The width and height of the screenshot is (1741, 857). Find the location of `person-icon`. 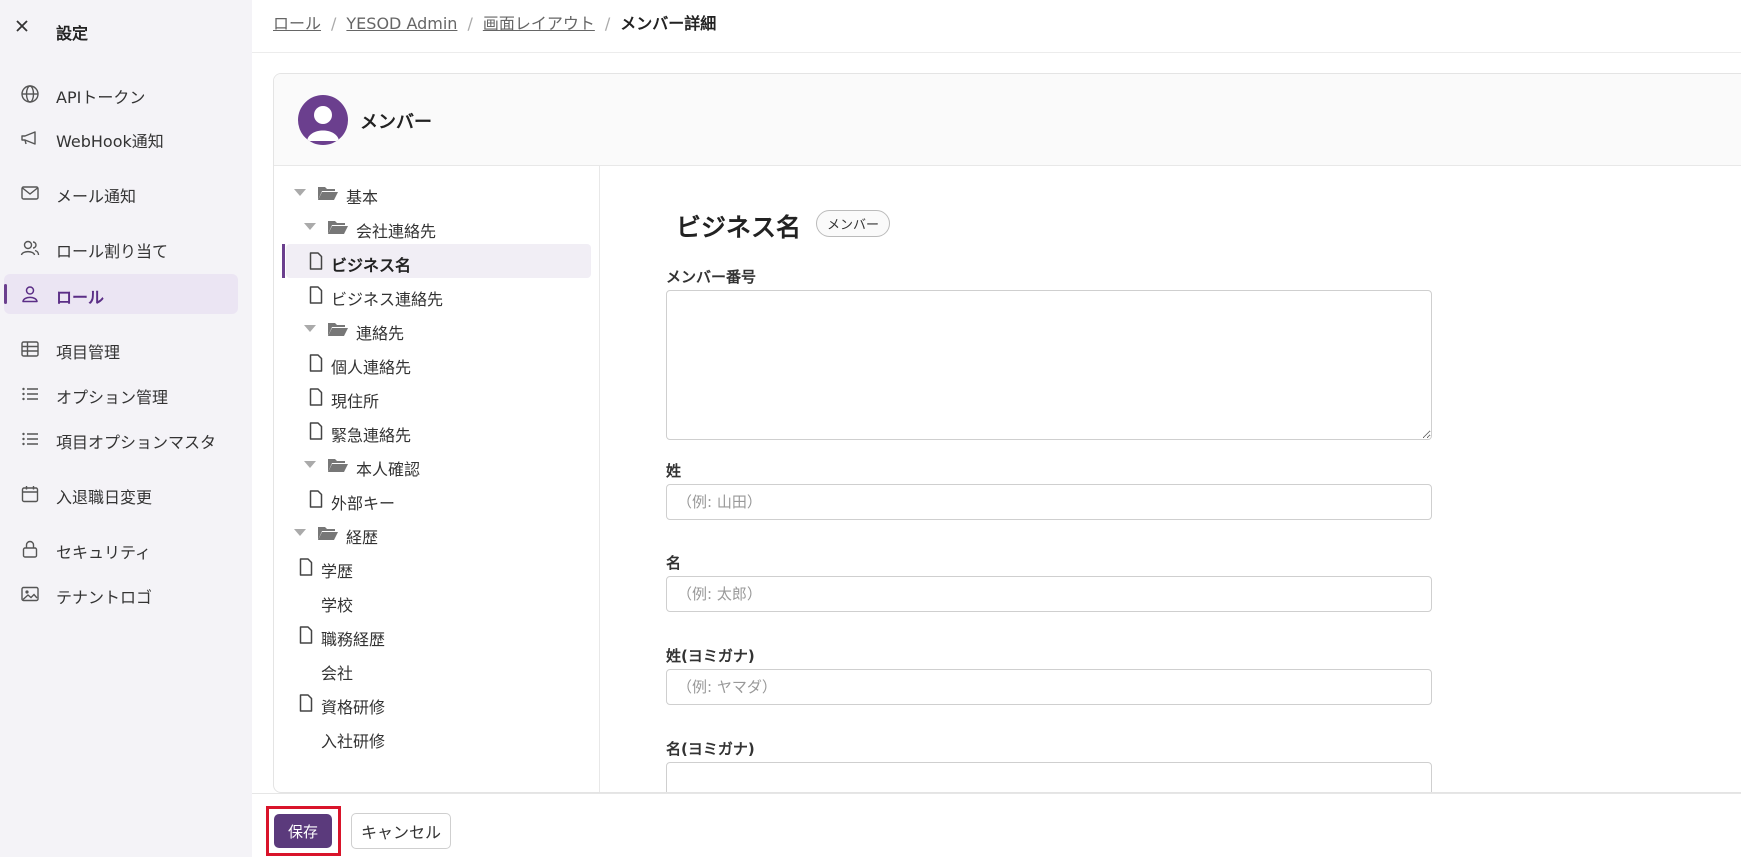

person-icon is located at coordinates (323, 123).